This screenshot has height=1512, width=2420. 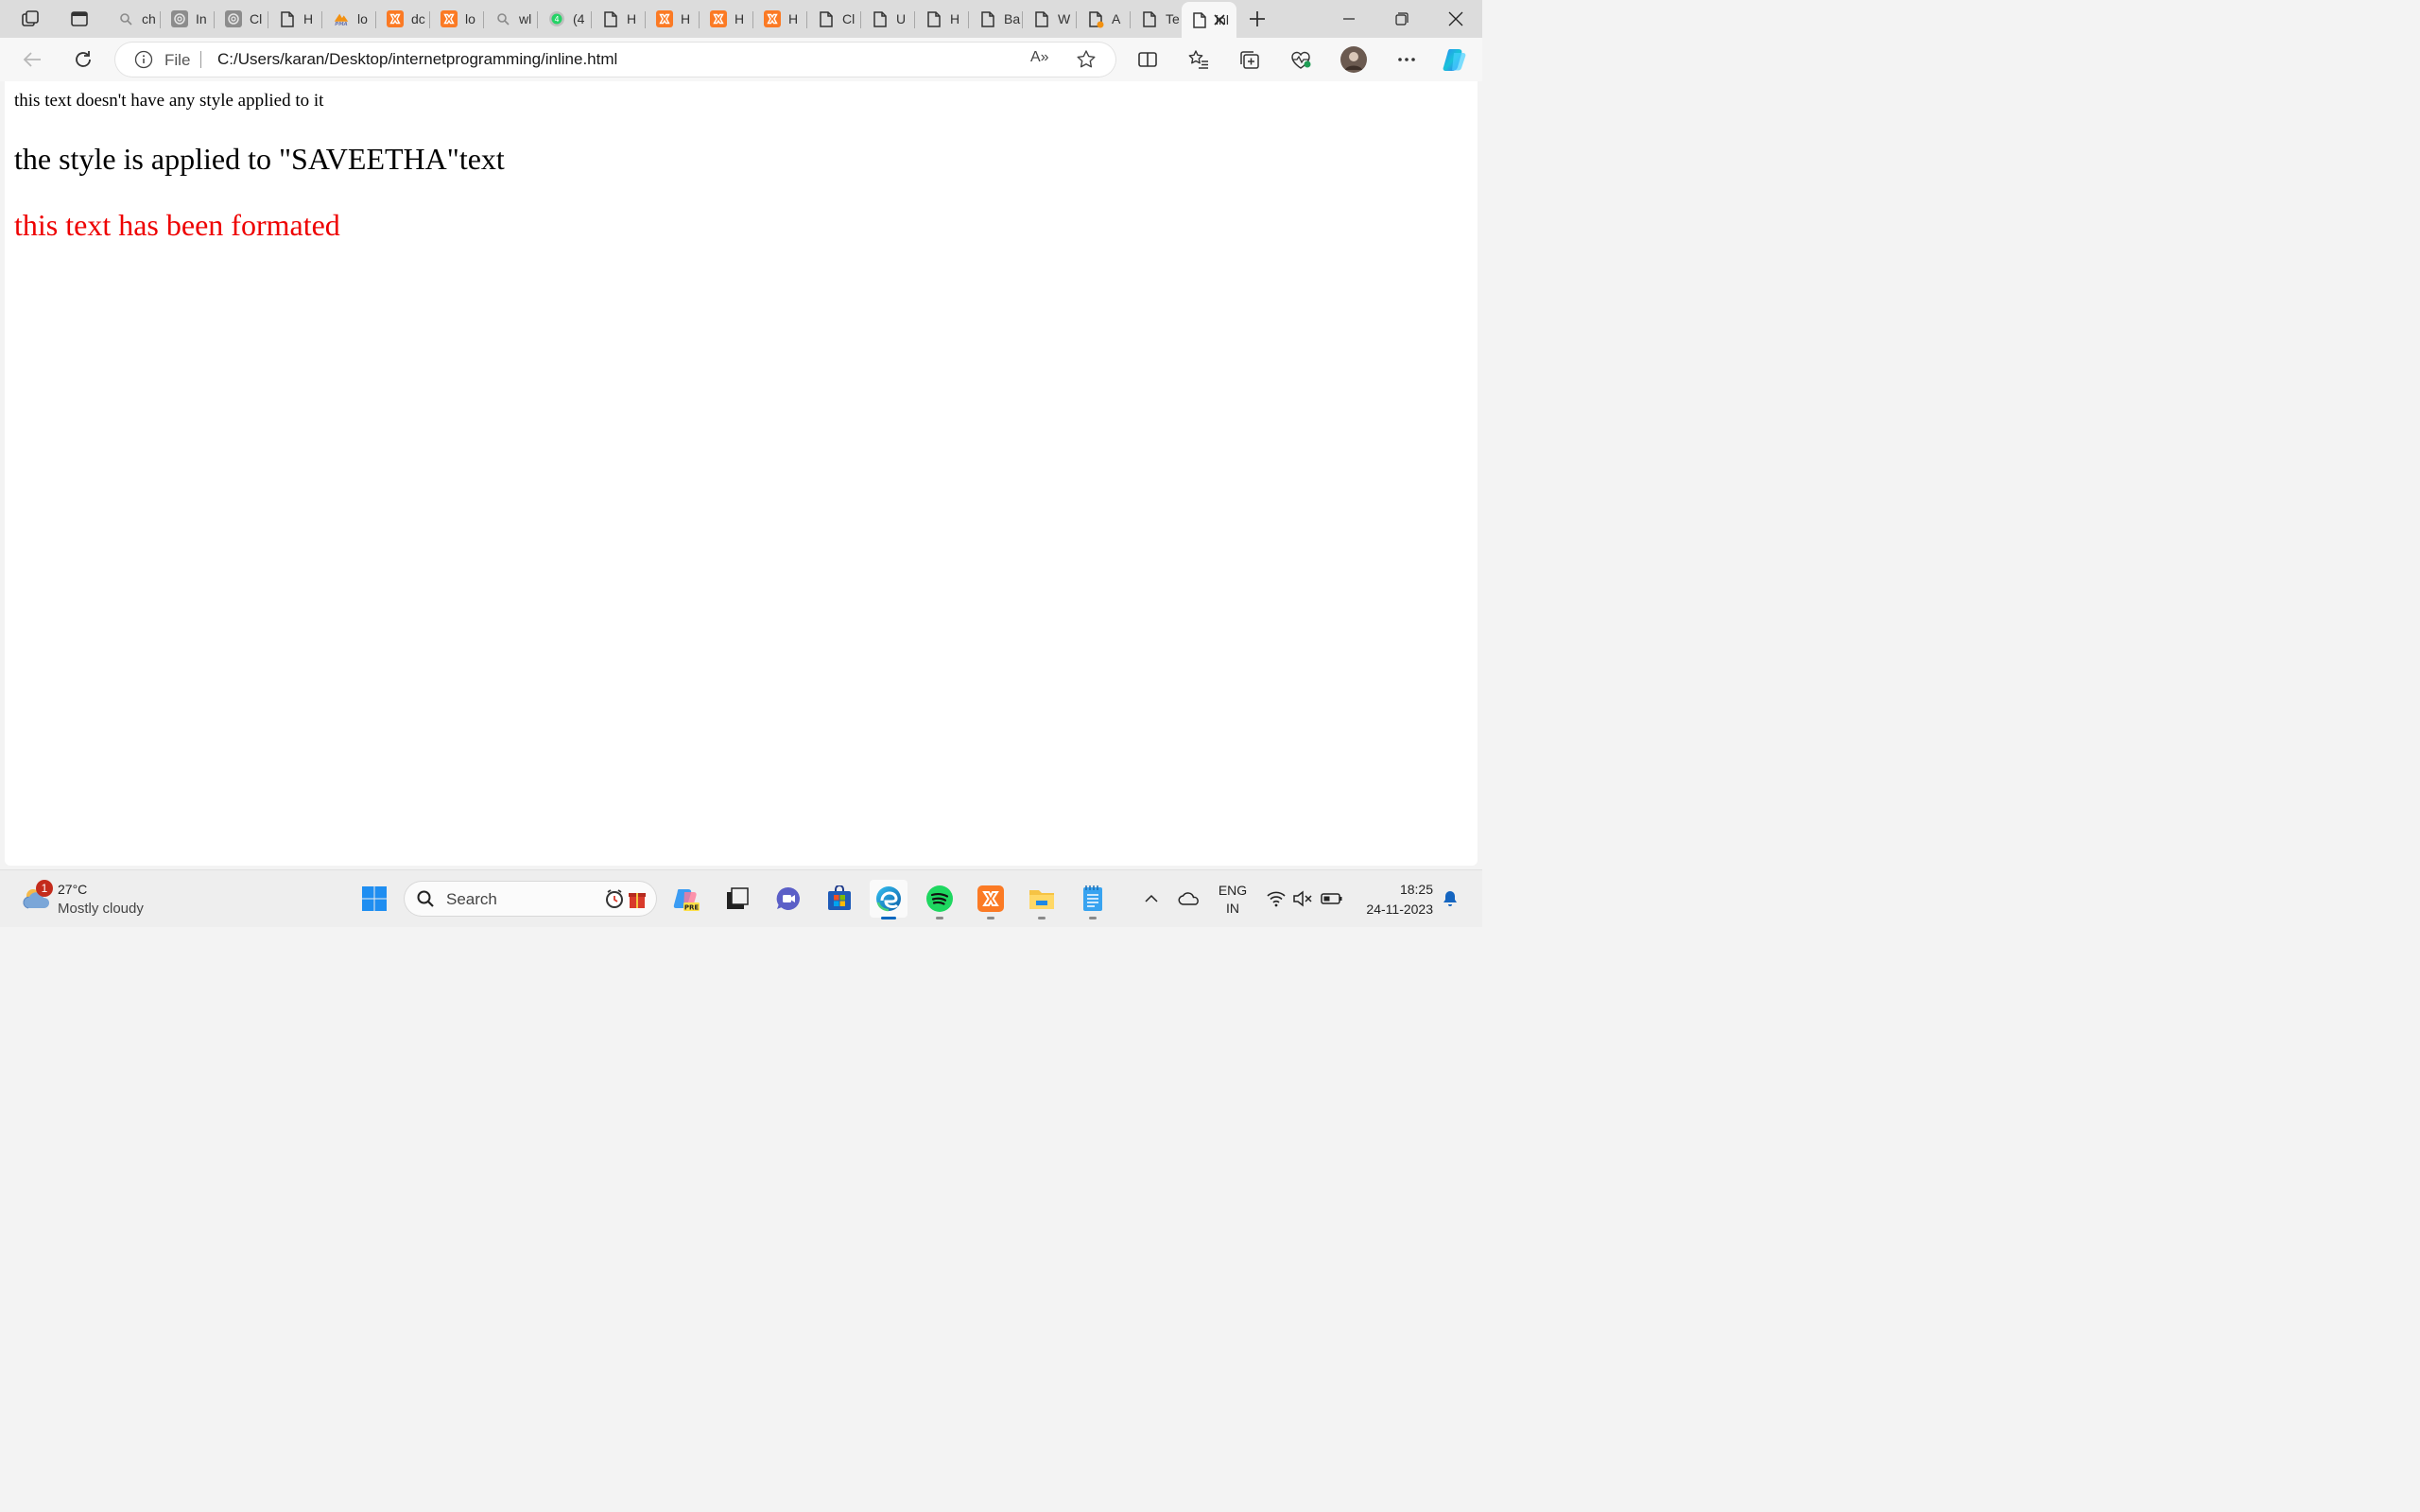 What do you see at coordinates (1302, 898) in the screenshot?
I see `volume-muted-icon` at bounding box center [1302, 898].